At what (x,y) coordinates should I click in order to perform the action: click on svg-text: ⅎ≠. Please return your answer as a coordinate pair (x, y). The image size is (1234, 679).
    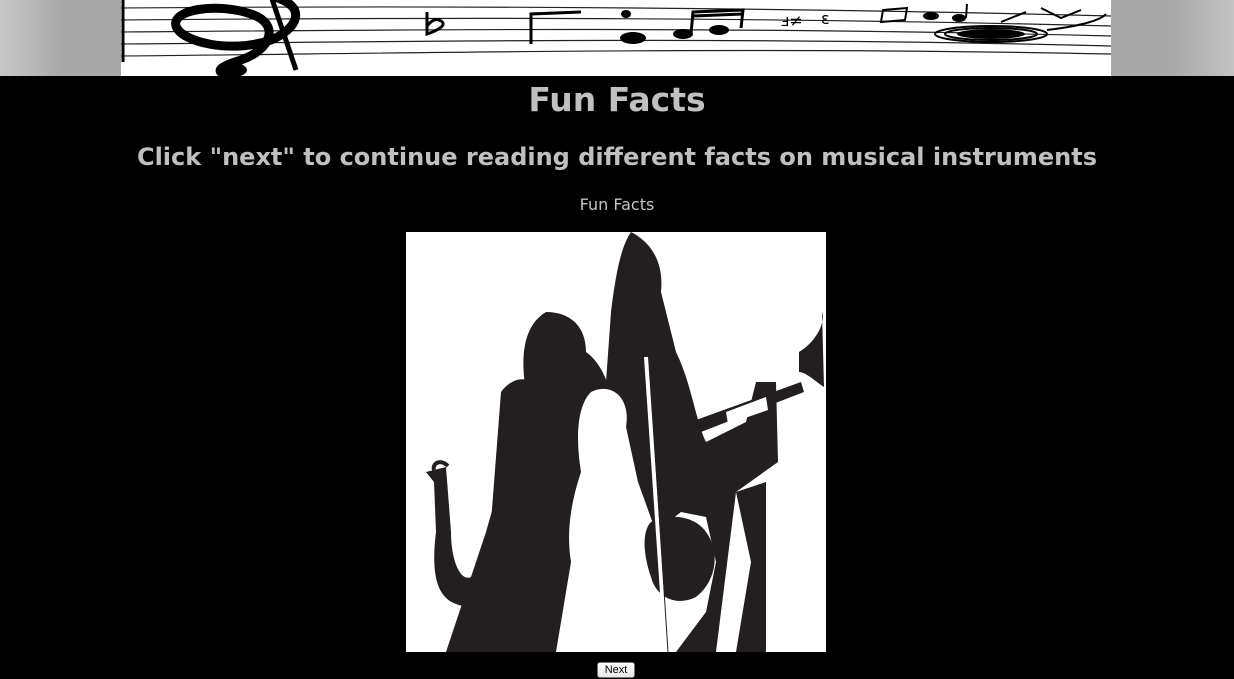
    Looking at the image, I should click on (792, 20).